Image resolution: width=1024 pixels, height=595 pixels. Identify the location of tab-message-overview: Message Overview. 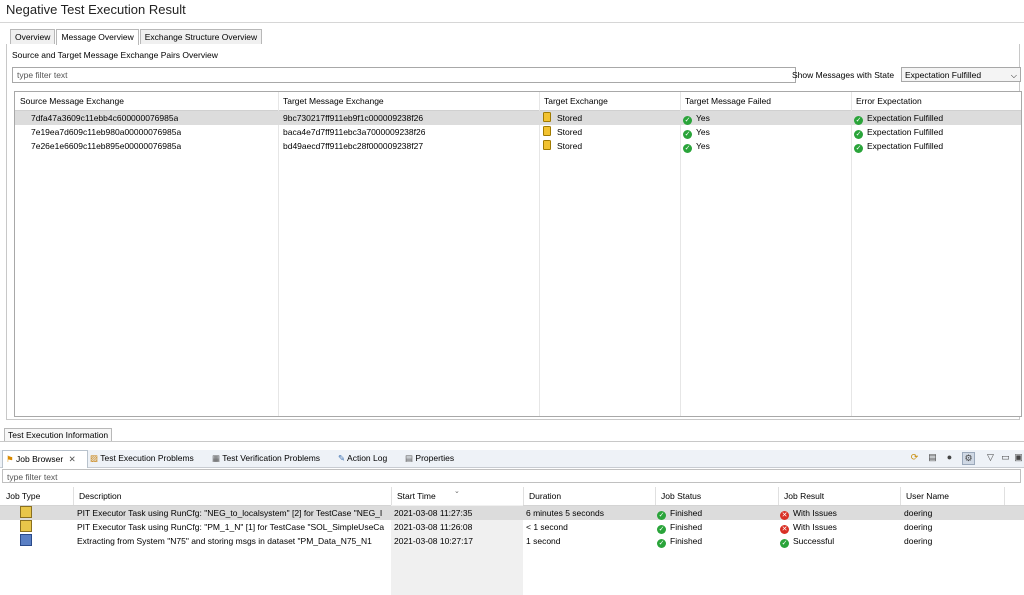
(97, 37).